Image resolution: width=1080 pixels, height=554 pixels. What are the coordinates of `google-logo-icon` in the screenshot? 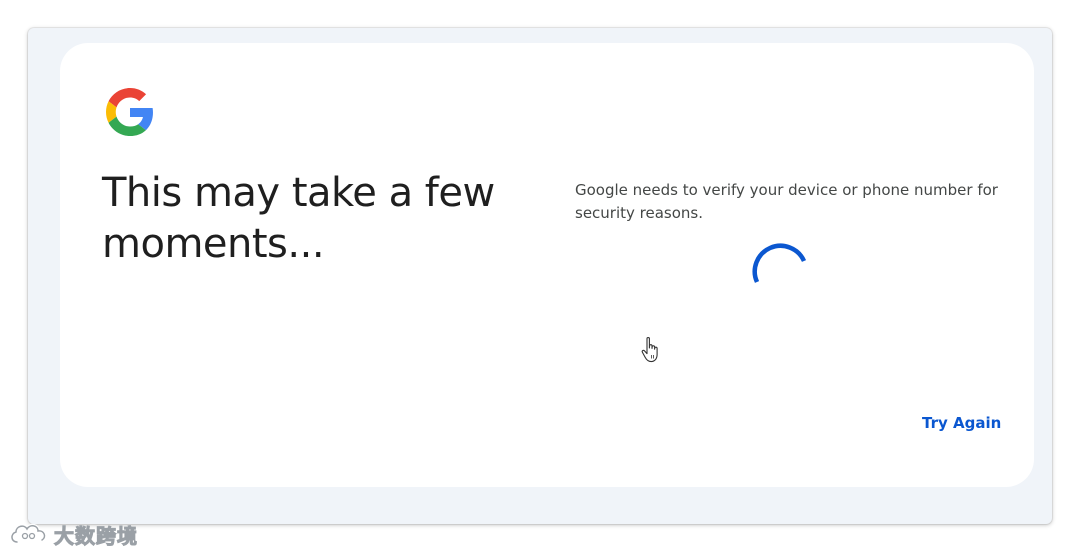 It's located at (129, 112).